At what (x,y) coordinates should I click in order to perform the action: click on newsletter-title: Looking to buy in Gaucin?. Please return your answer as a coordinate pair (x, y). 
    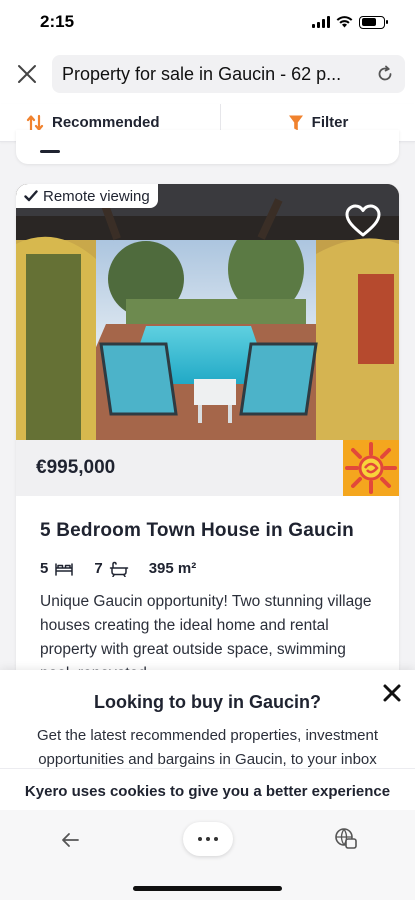
    Looking at the image, I should click on (207, 702).